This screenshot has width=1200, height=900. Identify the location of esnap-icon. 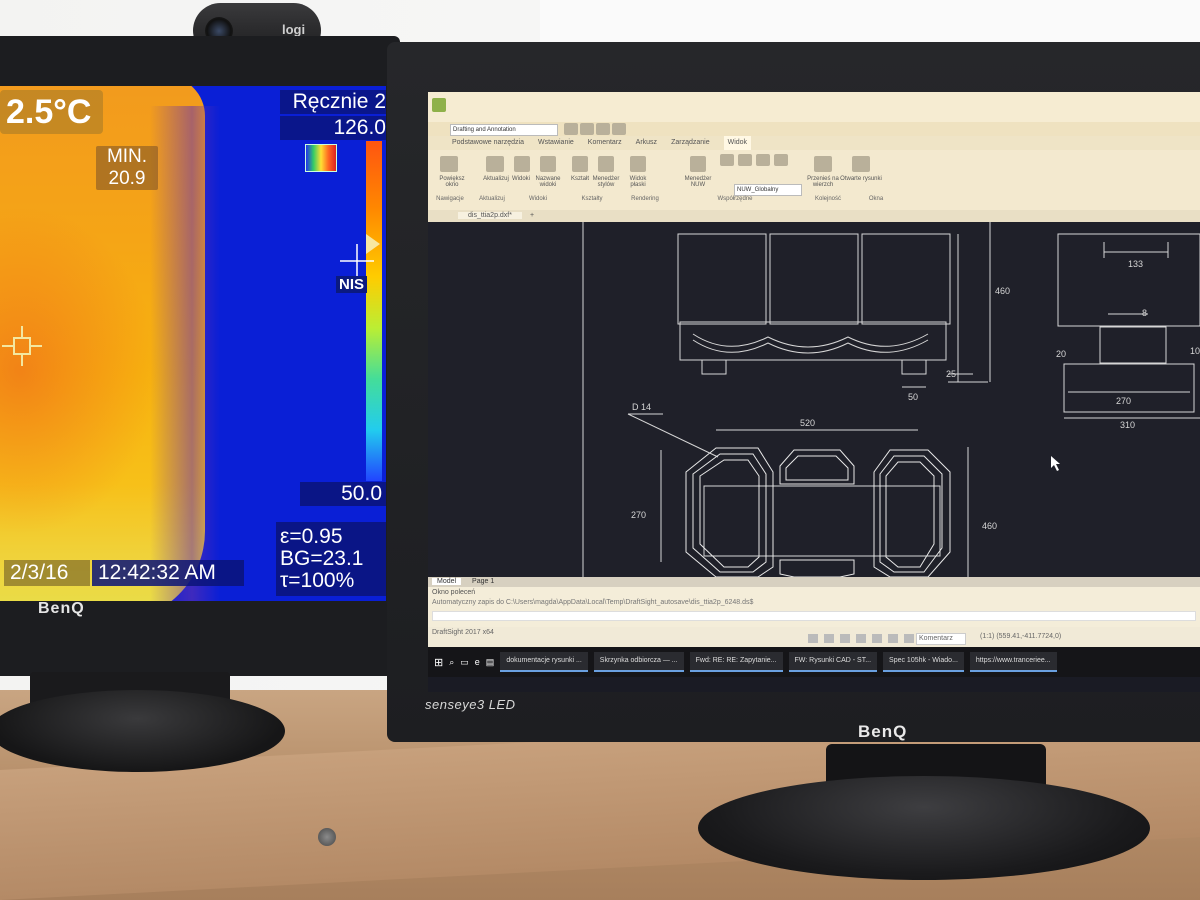
(877, 638).